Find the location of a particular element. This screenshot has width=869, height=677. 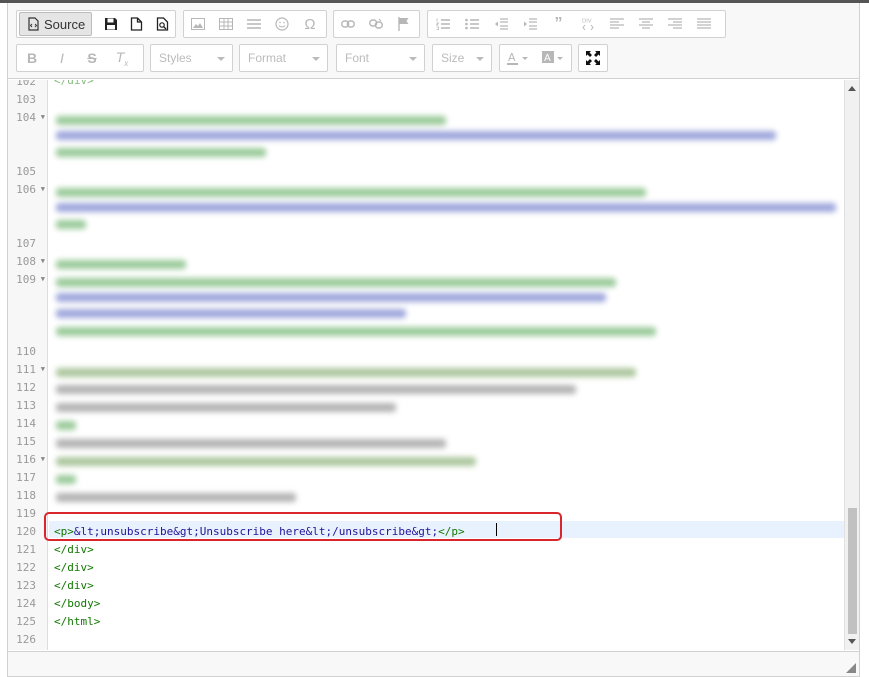

link-icon is located at coordinates (348, 24).